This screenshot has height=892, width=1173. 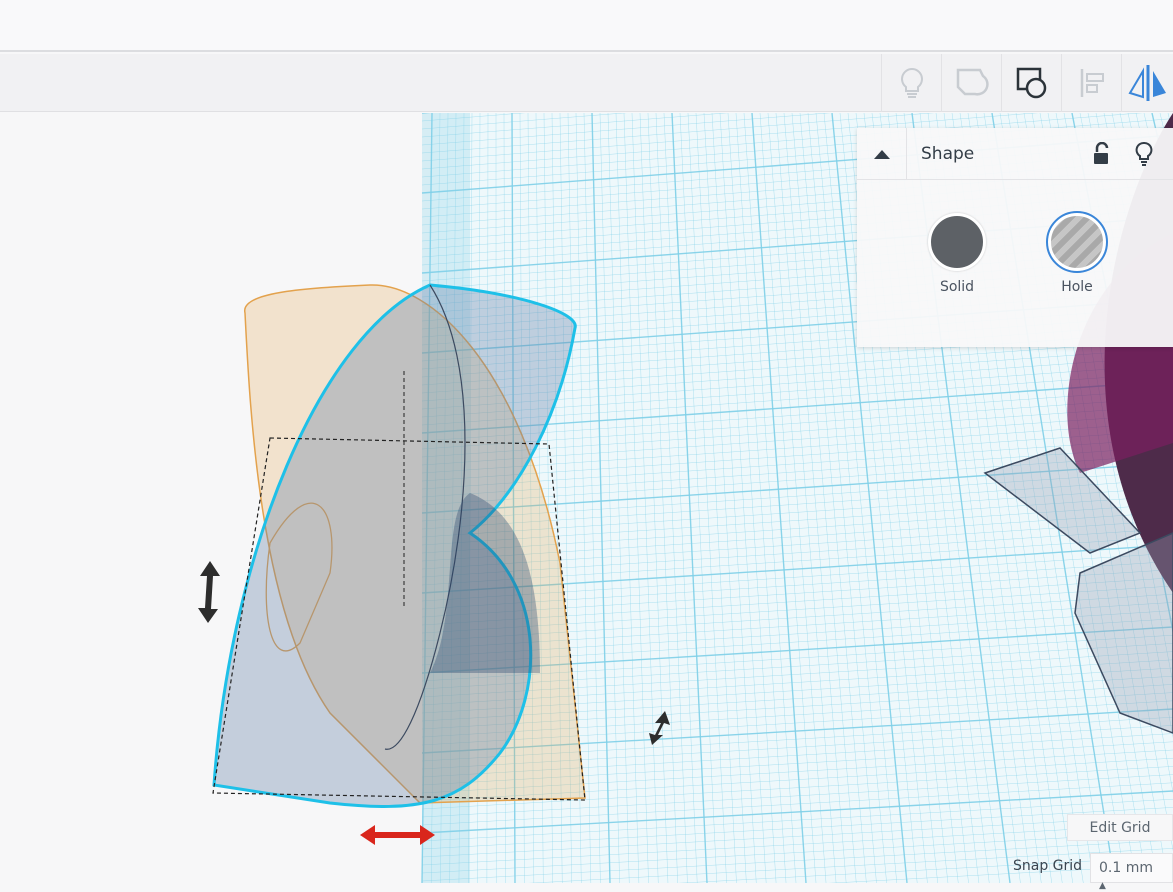 I want to click on edit-grid-button: Edit Grid, so click(x=1120, y=827).